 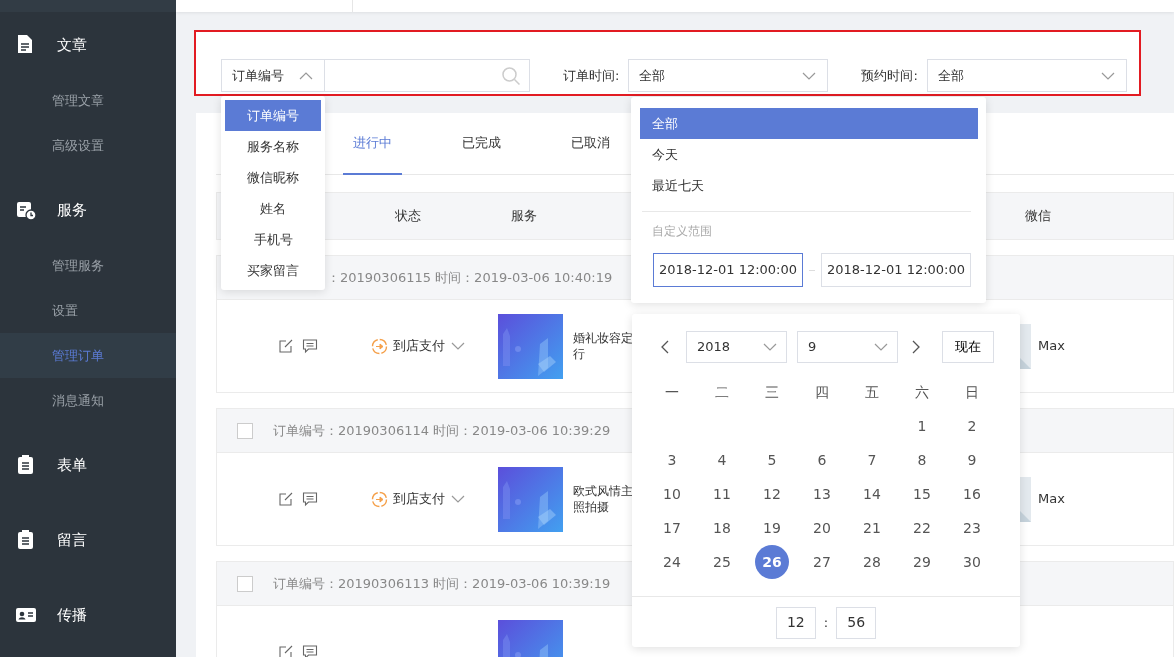 What do you see at coordinates (972, 392) in the screenshot?
I see `weekday-label: 日` at bounding box center [972, 392].